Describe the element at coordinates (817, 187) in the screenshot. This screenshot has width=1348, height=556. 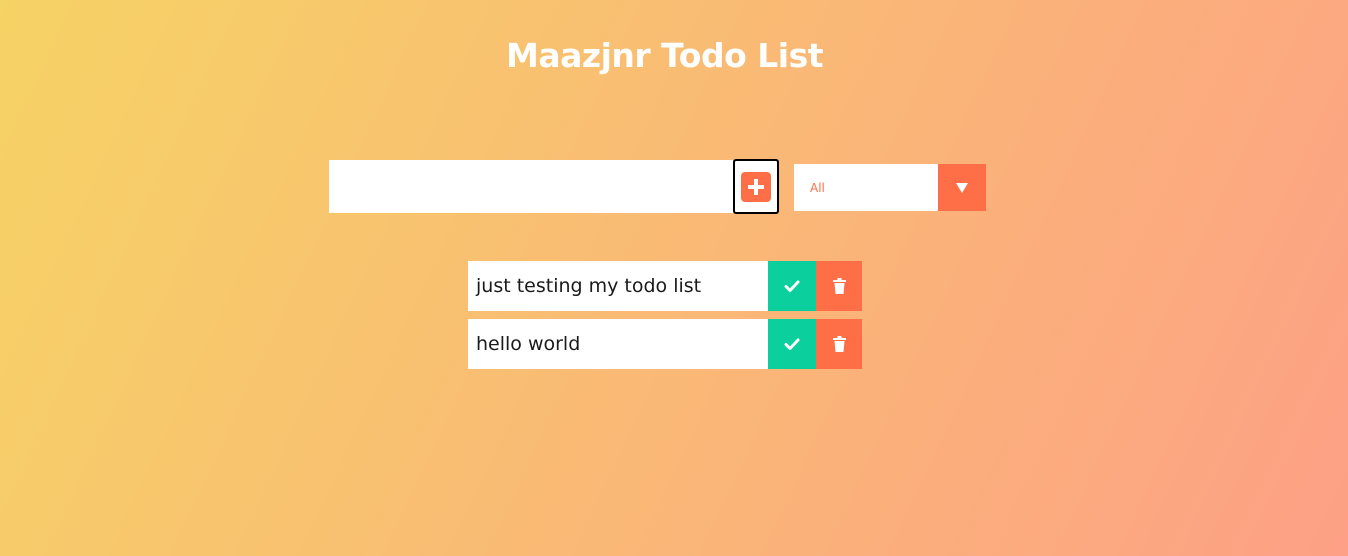
I see `filter-selected-value: All` at that location.